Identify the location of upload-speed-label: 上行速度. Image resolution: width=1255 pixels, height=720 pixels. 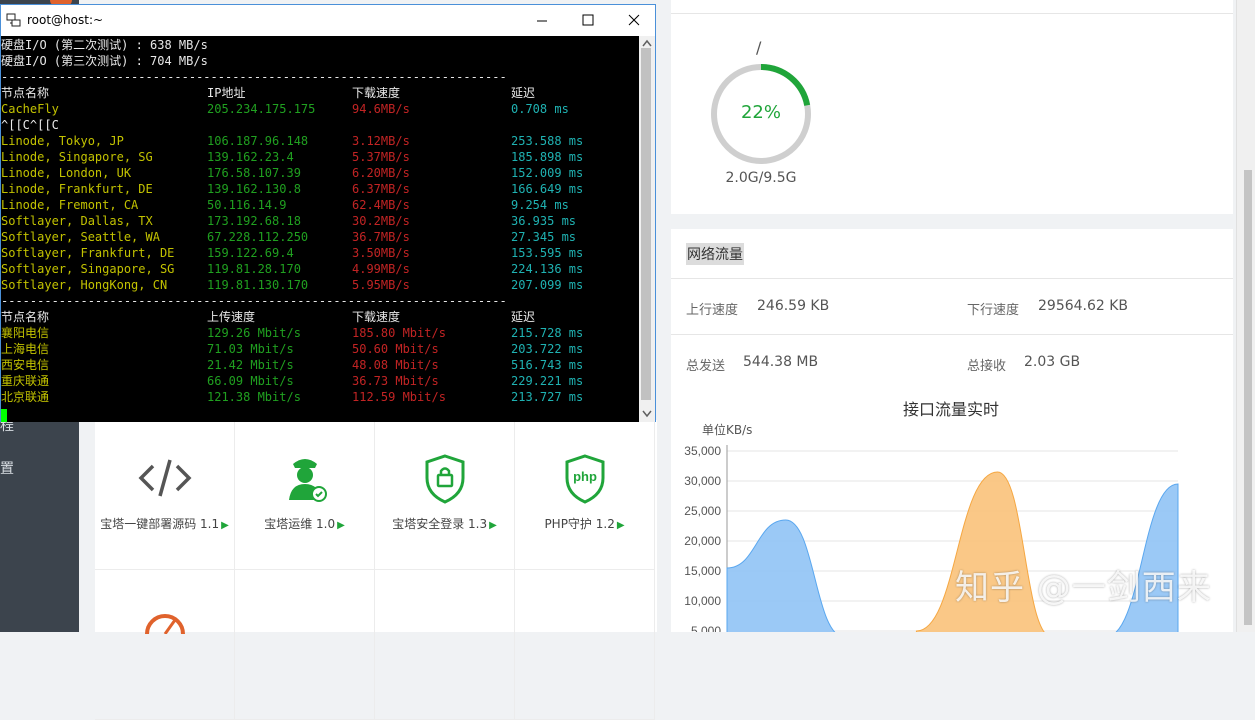
(712, 310).